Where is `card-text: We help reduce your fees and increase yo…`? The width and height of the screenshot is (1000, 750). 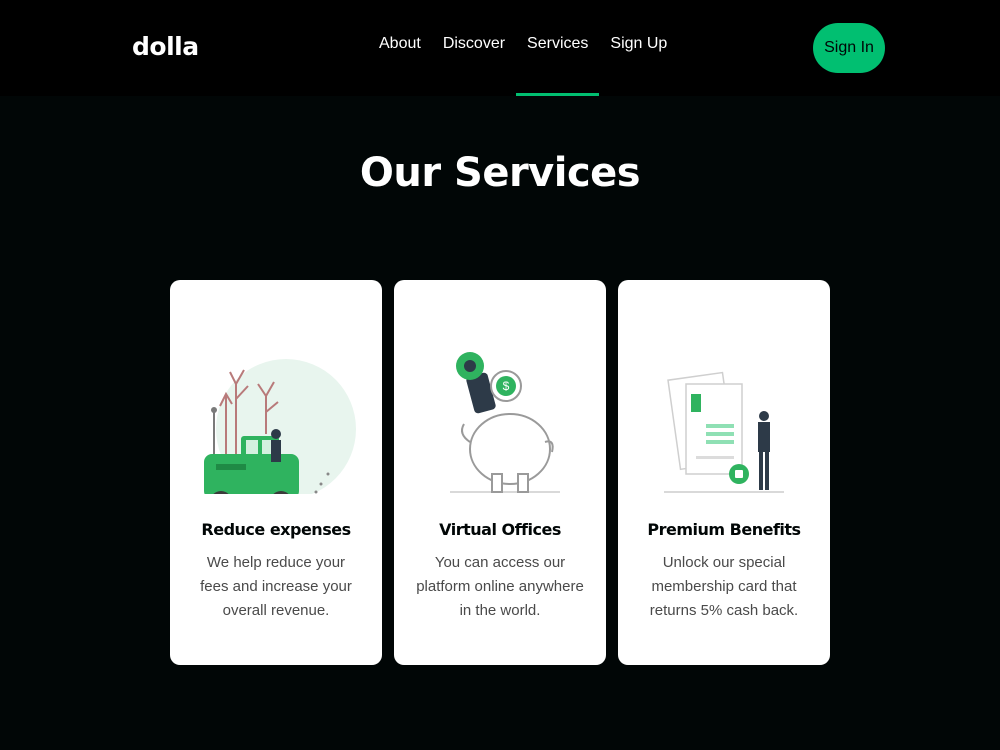 card-text: We help reduce your fees and increase yo… is located at coordinates (276, 586).